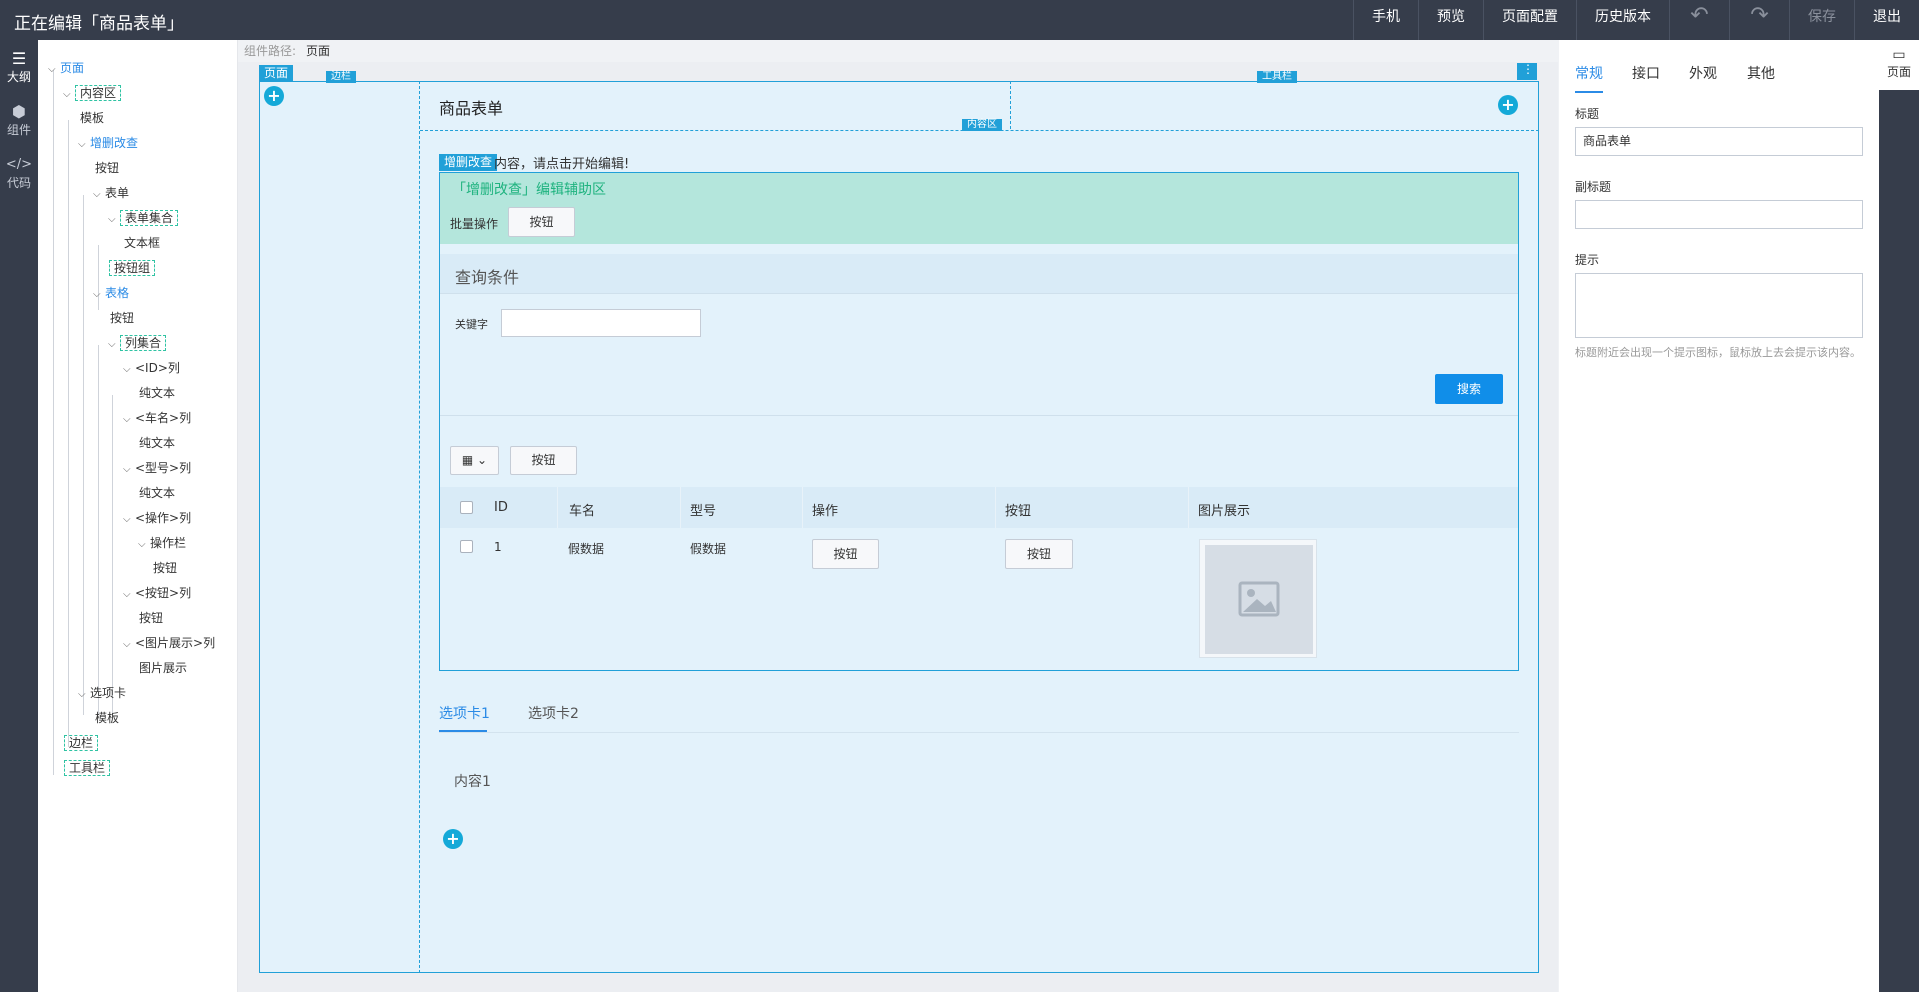 The width and height of the screenshot is (1919, 992). I want to click on editor-title: 正在编辑「商品表单」, so click(99, 24).